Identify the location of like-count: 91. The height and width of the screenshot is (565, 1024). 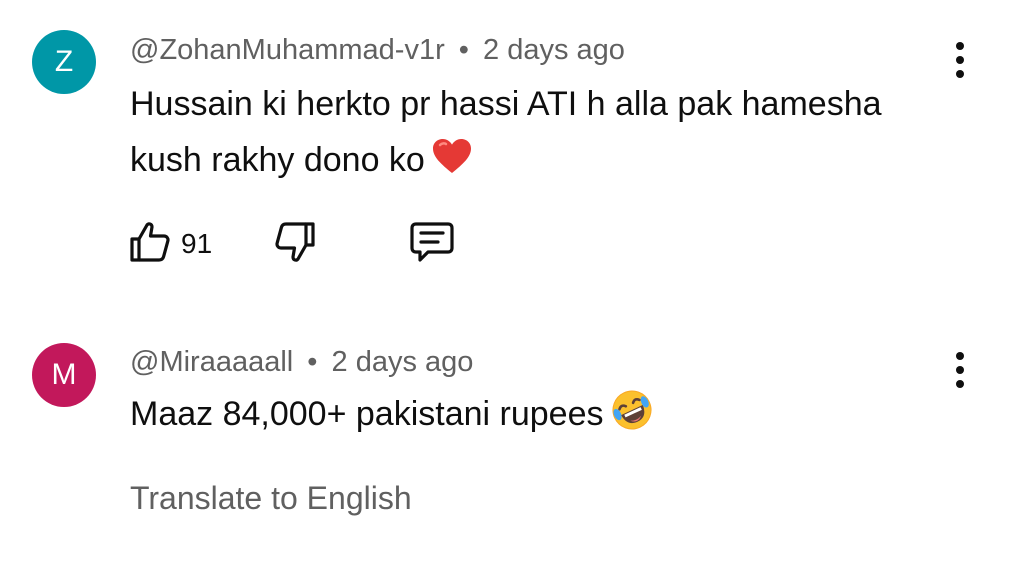
(197, 243).